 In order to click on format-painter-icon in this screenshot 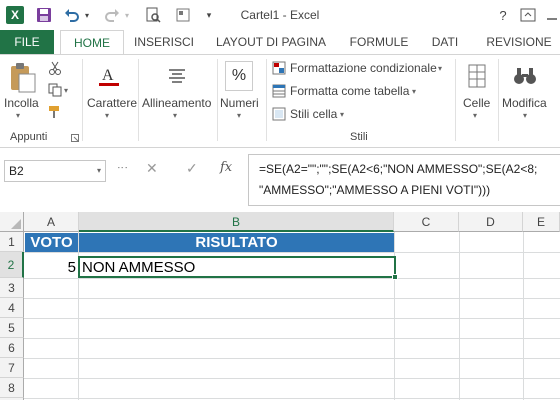, I will do `click(55, 112)`.